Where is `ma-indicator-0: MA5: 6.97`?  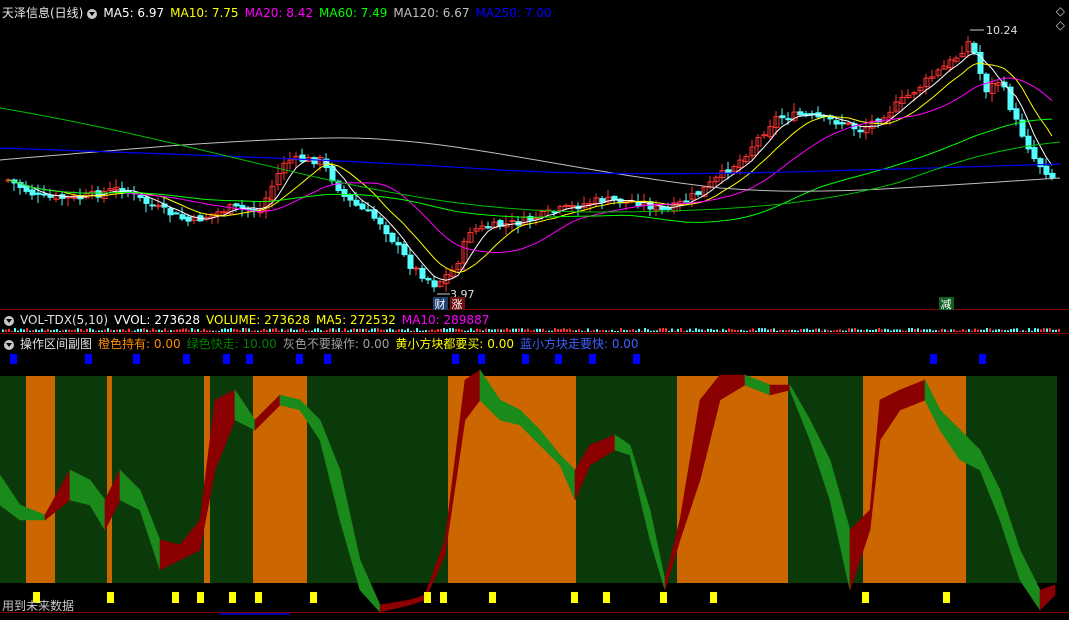 ma-indicator-0: MA5: 6.97 is located at coordinates (134, 13).